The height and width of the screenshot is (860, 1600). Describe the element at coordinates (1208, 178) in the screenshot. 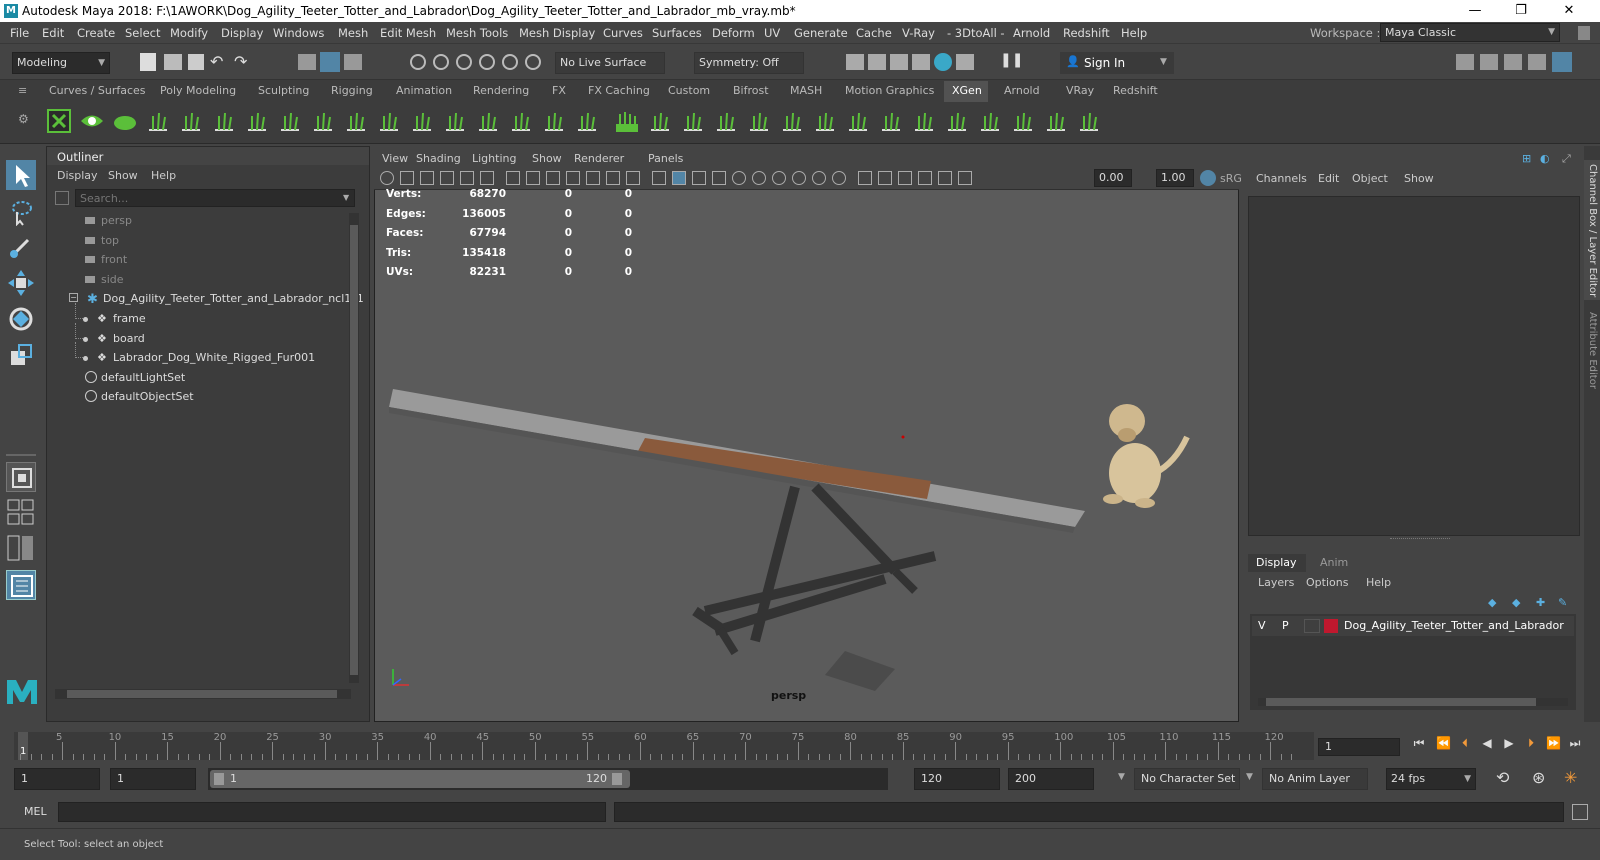

I see `color-management-icon` at that location.